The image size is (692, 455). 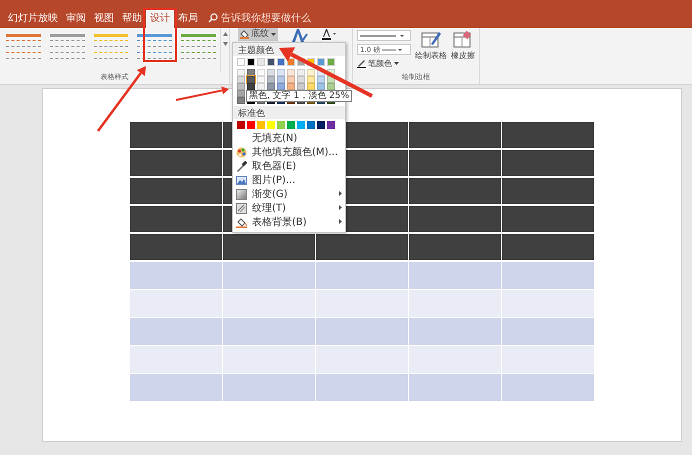 I want to click on text-effects-icon, so click(x=299, y=35).